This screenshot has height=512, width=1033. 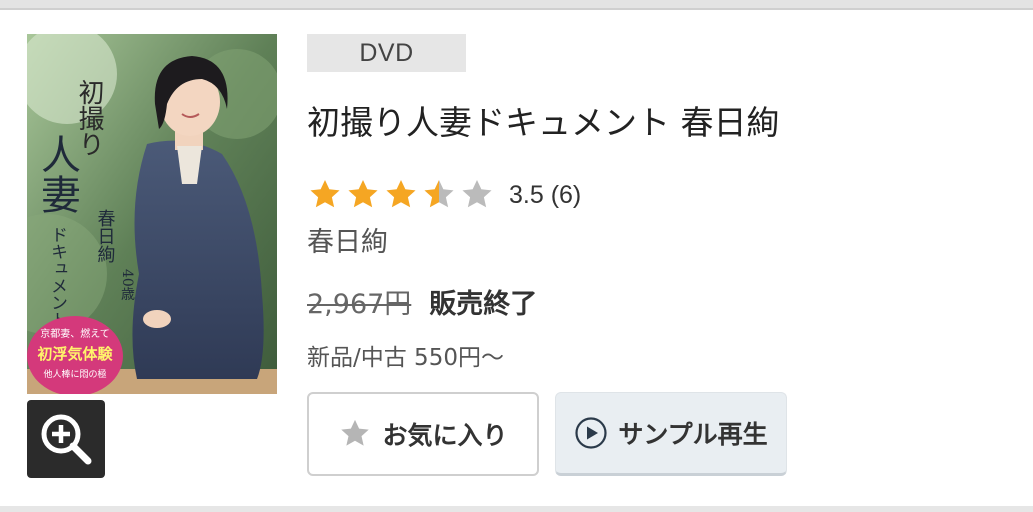 What do you see at coordinates (405, 355) in the screenshot?
I see `used-price-link: 新品/中古 550円～` at bounding box center [405, 355].